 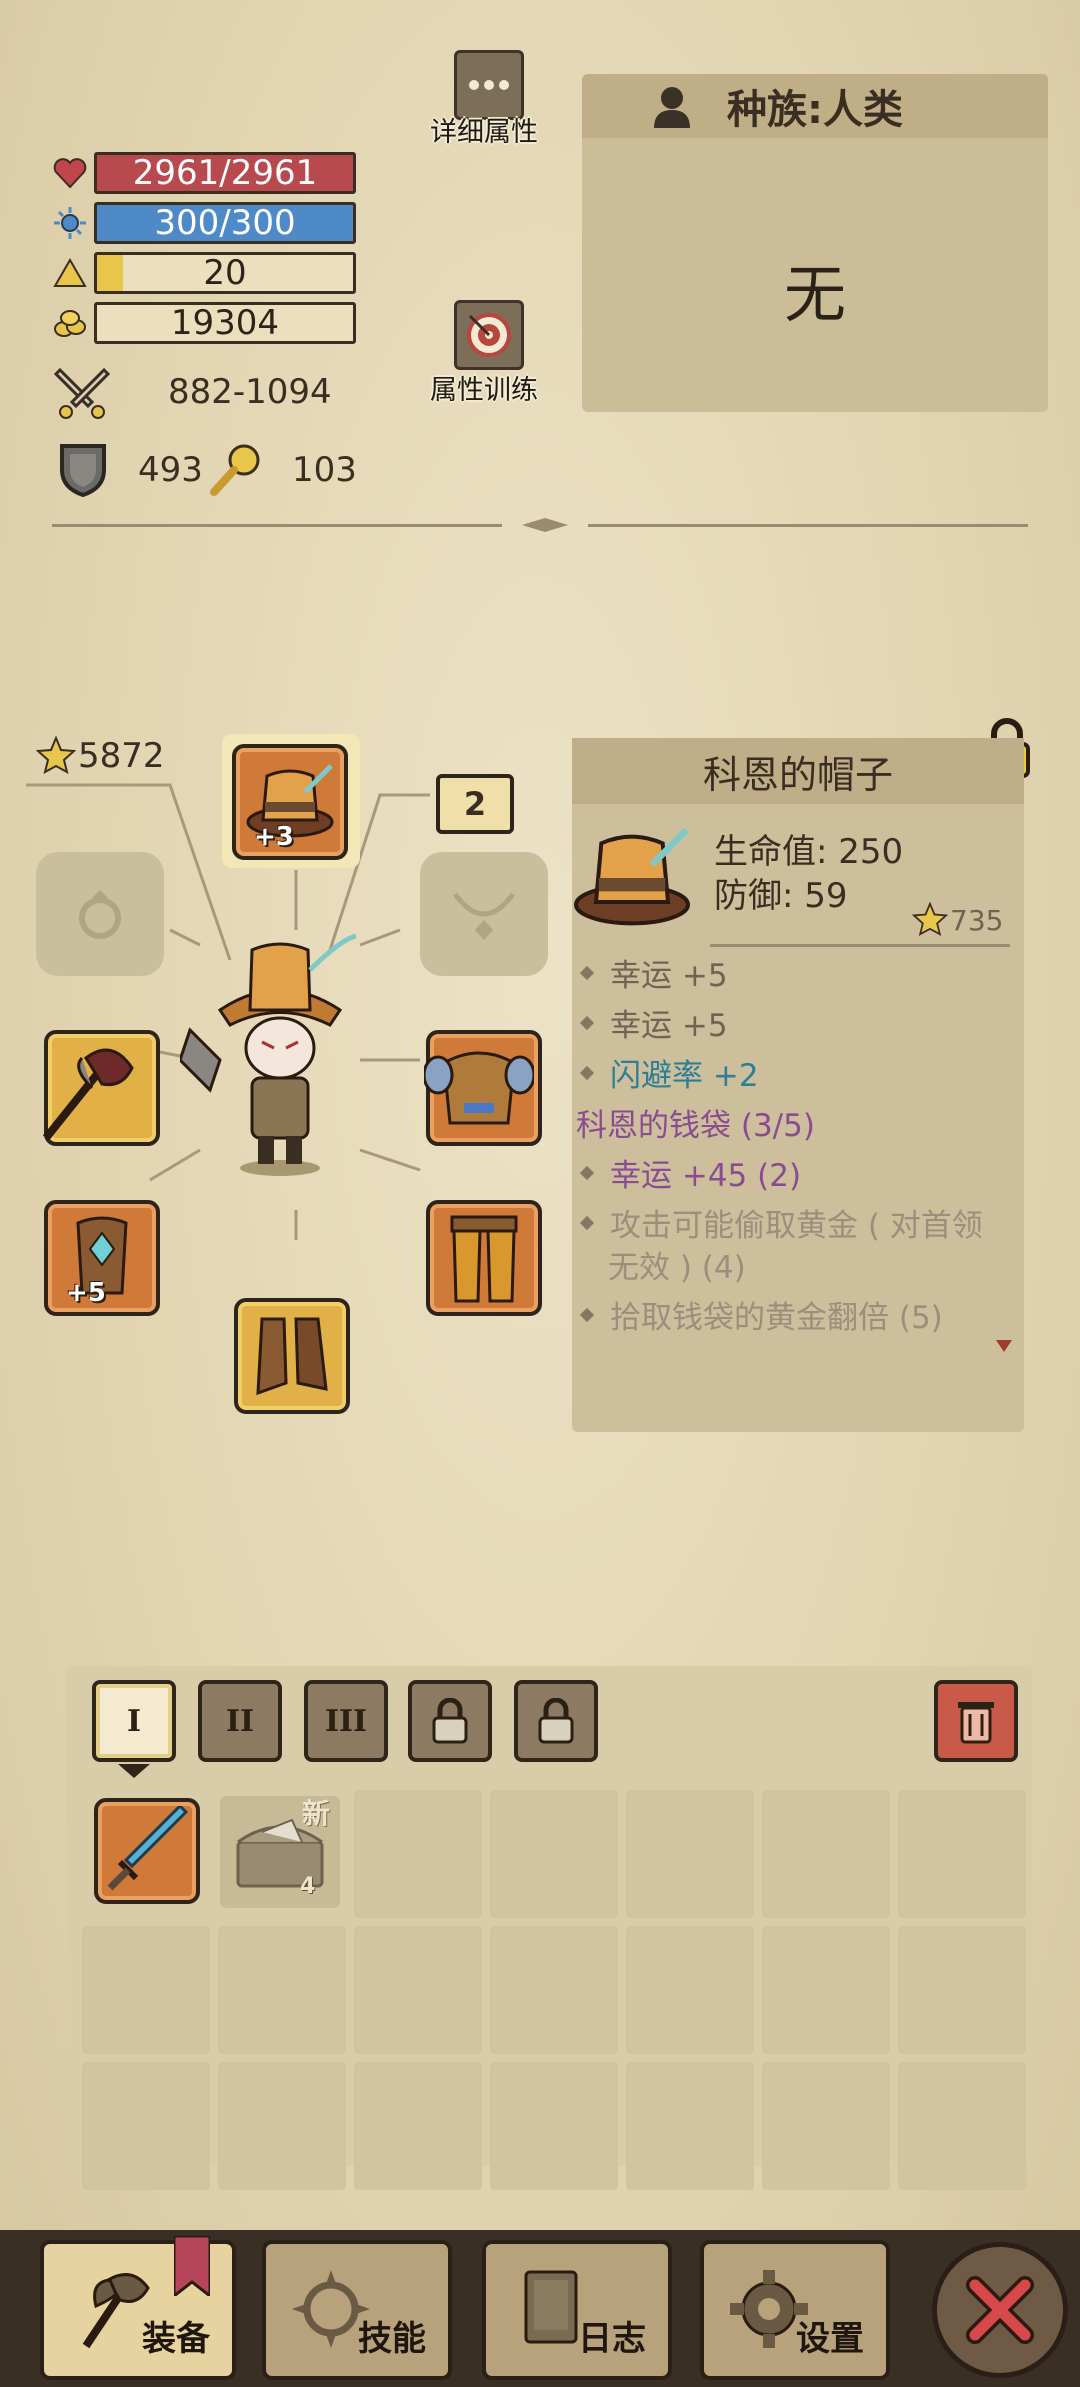 I want to click on set-name: 科恩的钱袋 (3/5), so click(x=695, y=1126).